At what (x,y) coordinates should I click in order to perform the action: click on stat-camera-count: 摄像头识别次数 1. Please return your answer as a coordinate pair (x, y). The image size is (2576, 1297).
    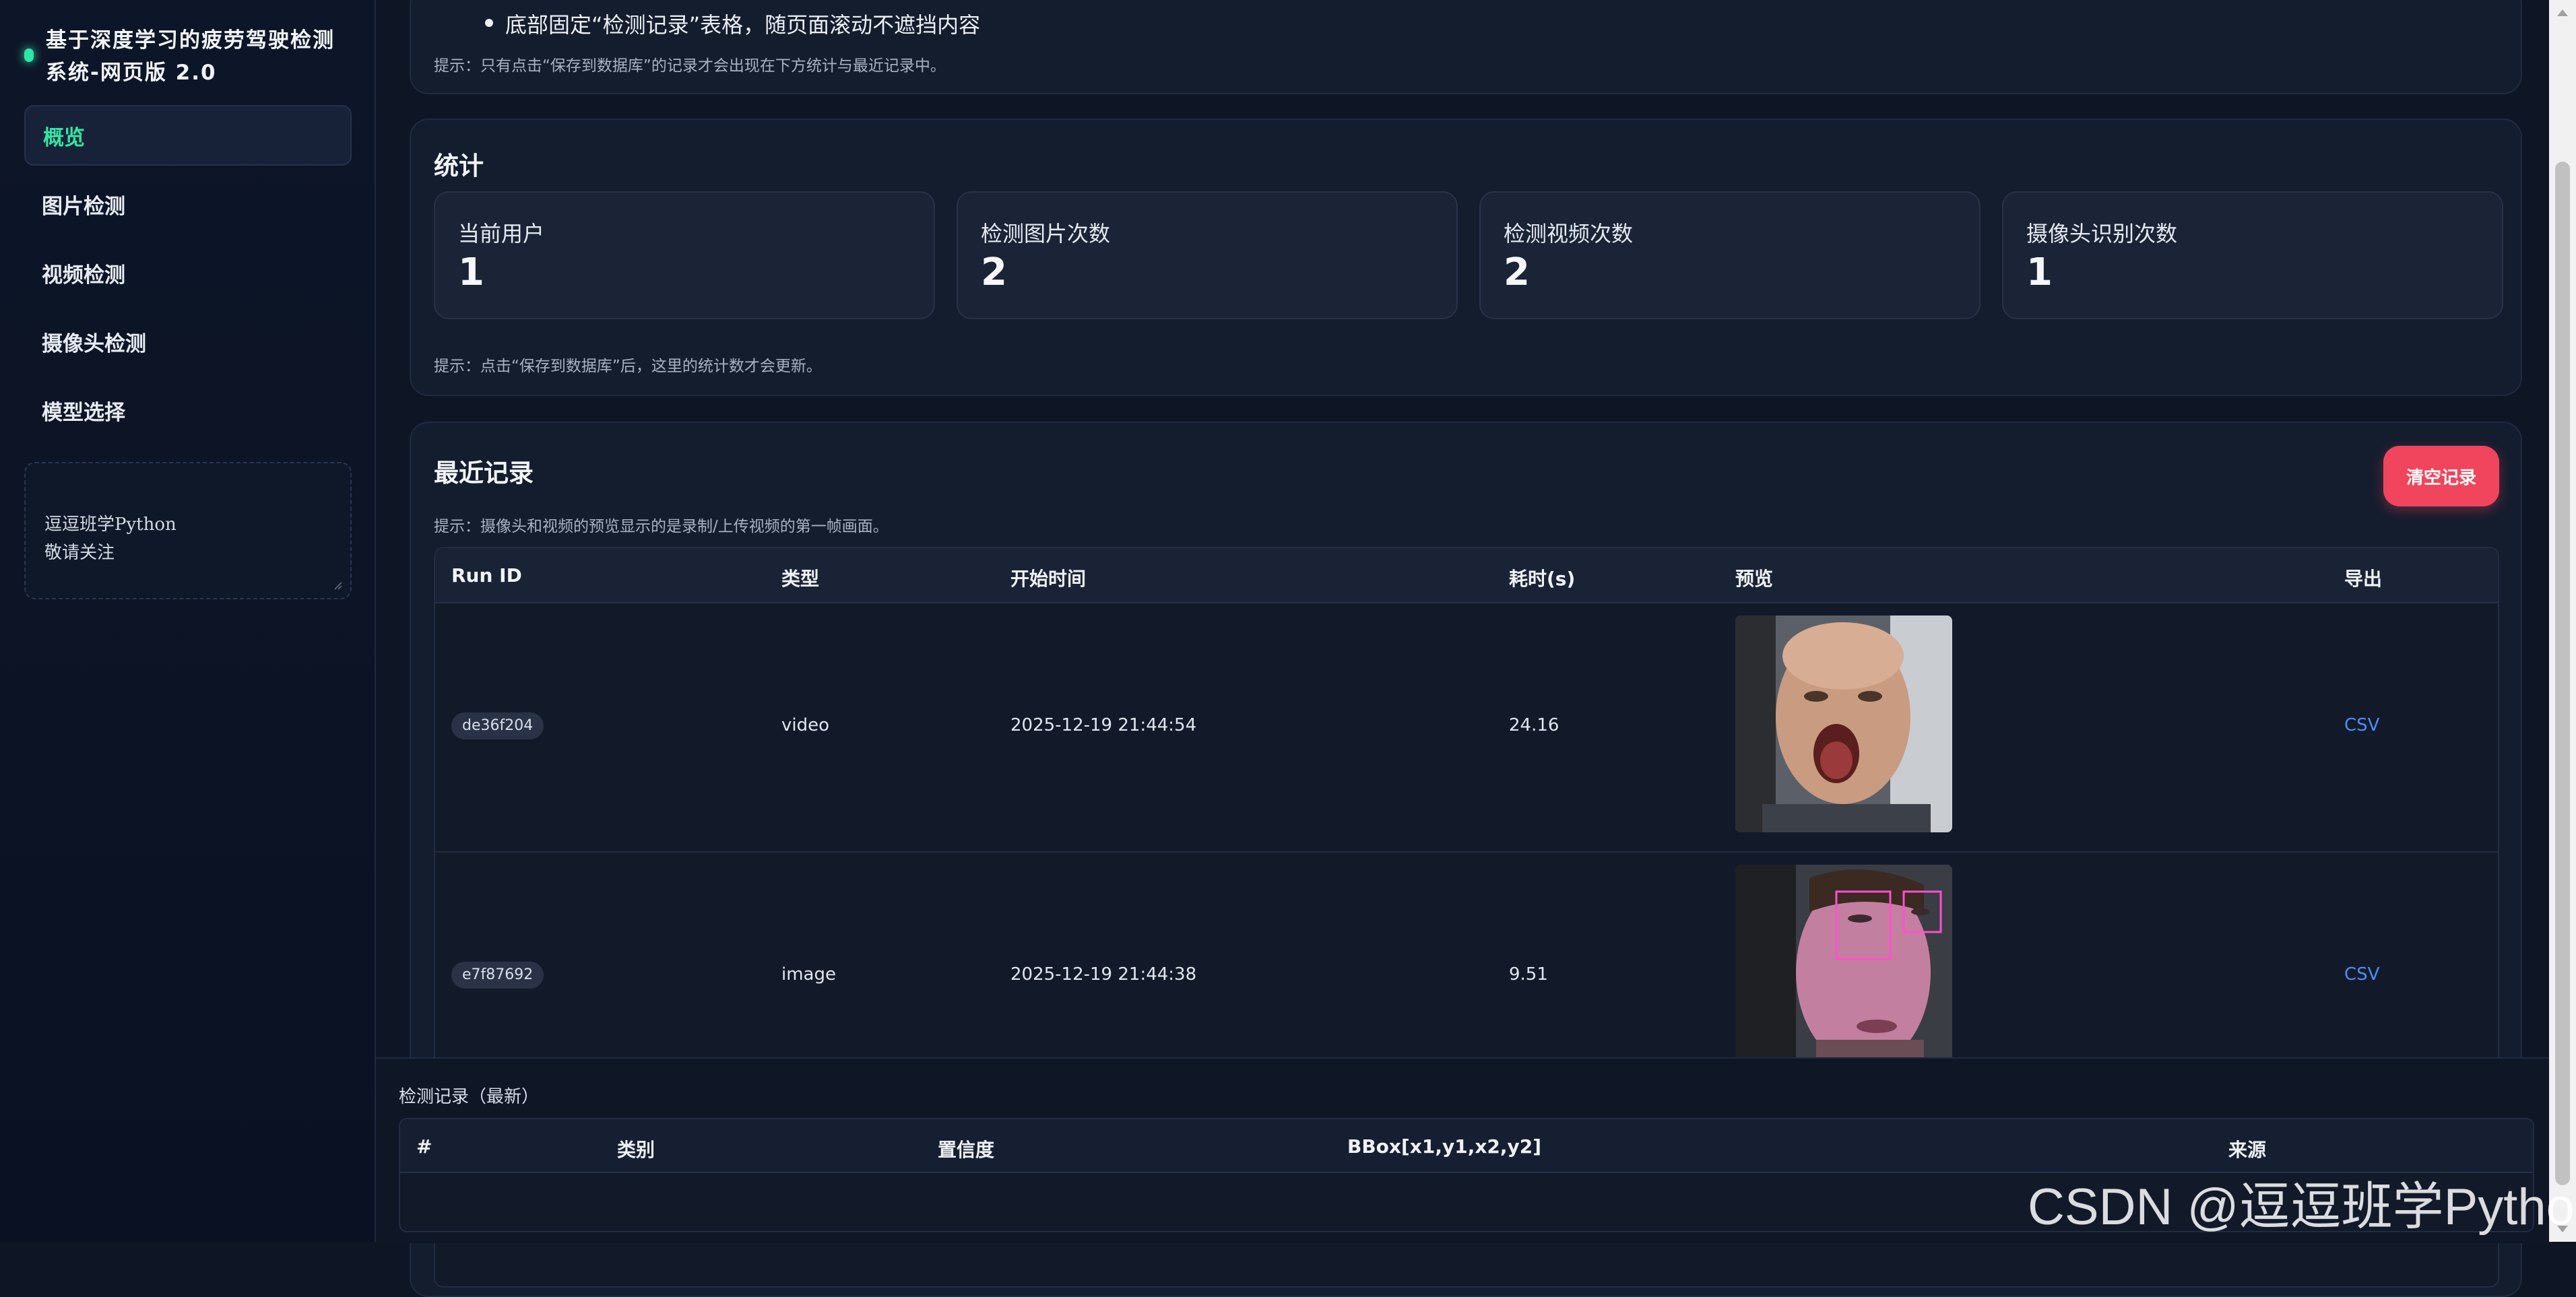
    Looking at the image, I should click on (2252, 255).